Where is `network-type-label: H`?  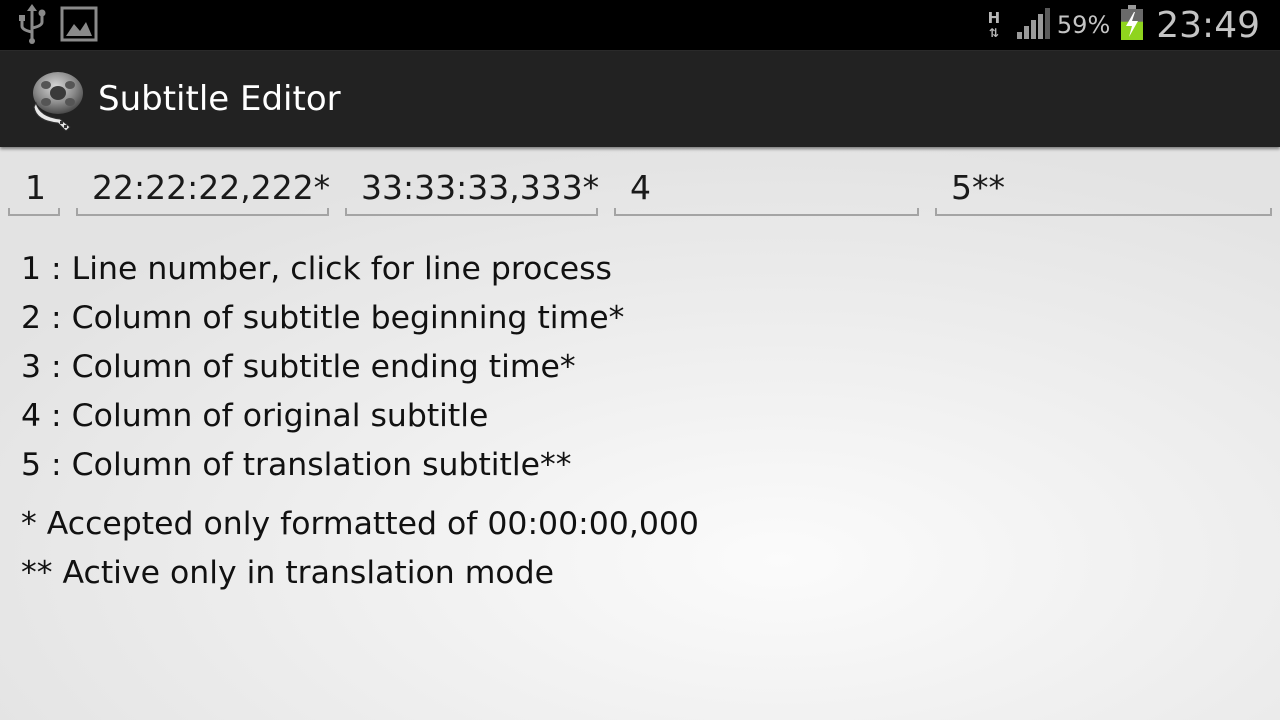
network-type-label: H is located at coordinates (994, 17).